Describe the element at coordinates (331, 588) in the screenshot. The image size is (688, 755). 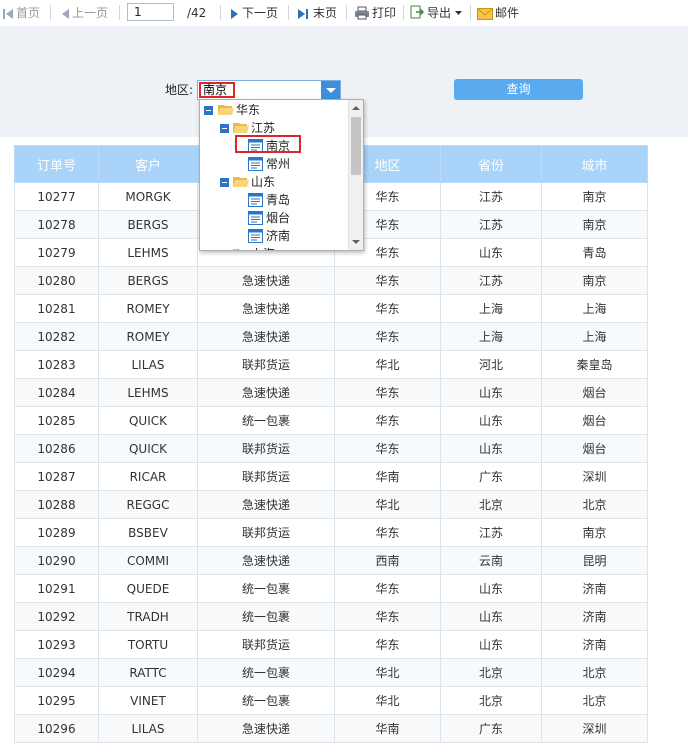
I see `table-row: 10291 QUEDE 统一包裹 华东 山东 济南` at that location.